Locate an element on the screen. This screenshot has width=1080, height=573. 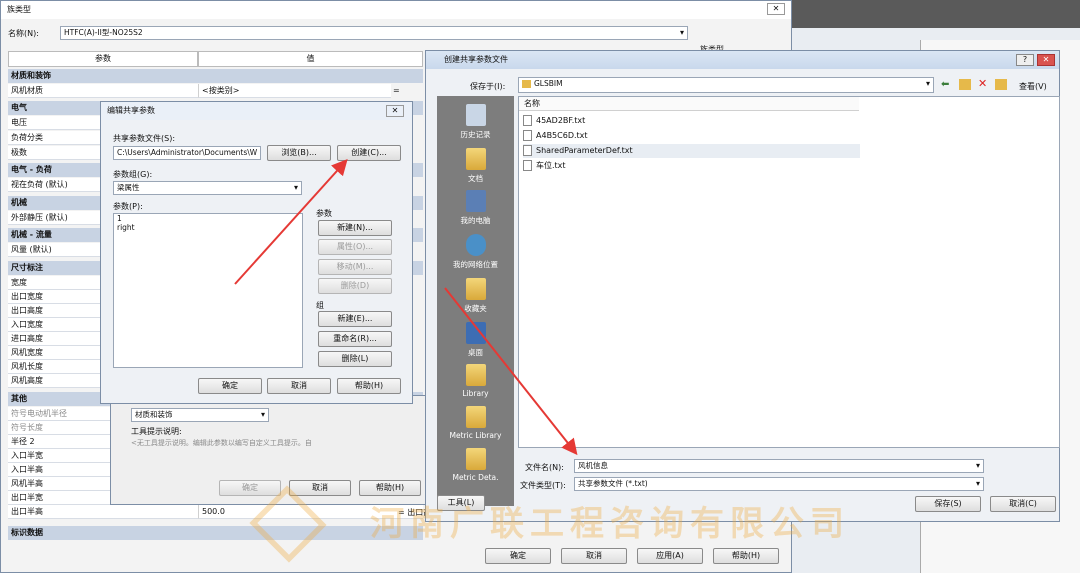
shared-group-select: 梁属性 is located at coordinates (207, 188).